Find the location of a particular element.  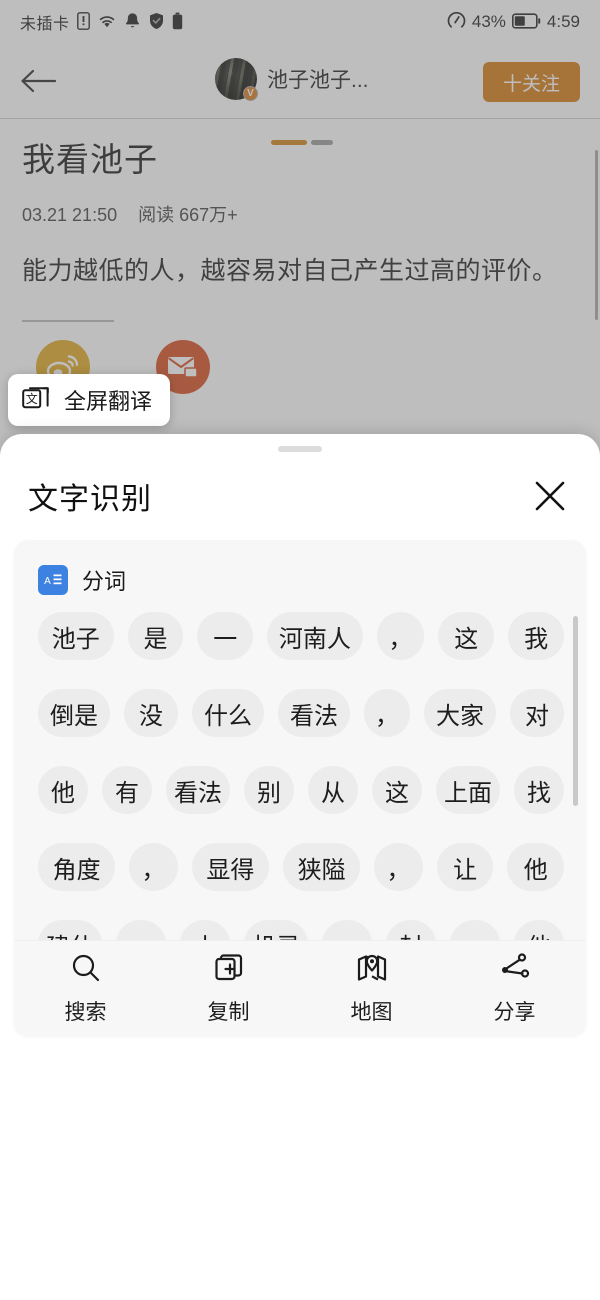

token-chip: 是 is located at coordinates (155, 636).